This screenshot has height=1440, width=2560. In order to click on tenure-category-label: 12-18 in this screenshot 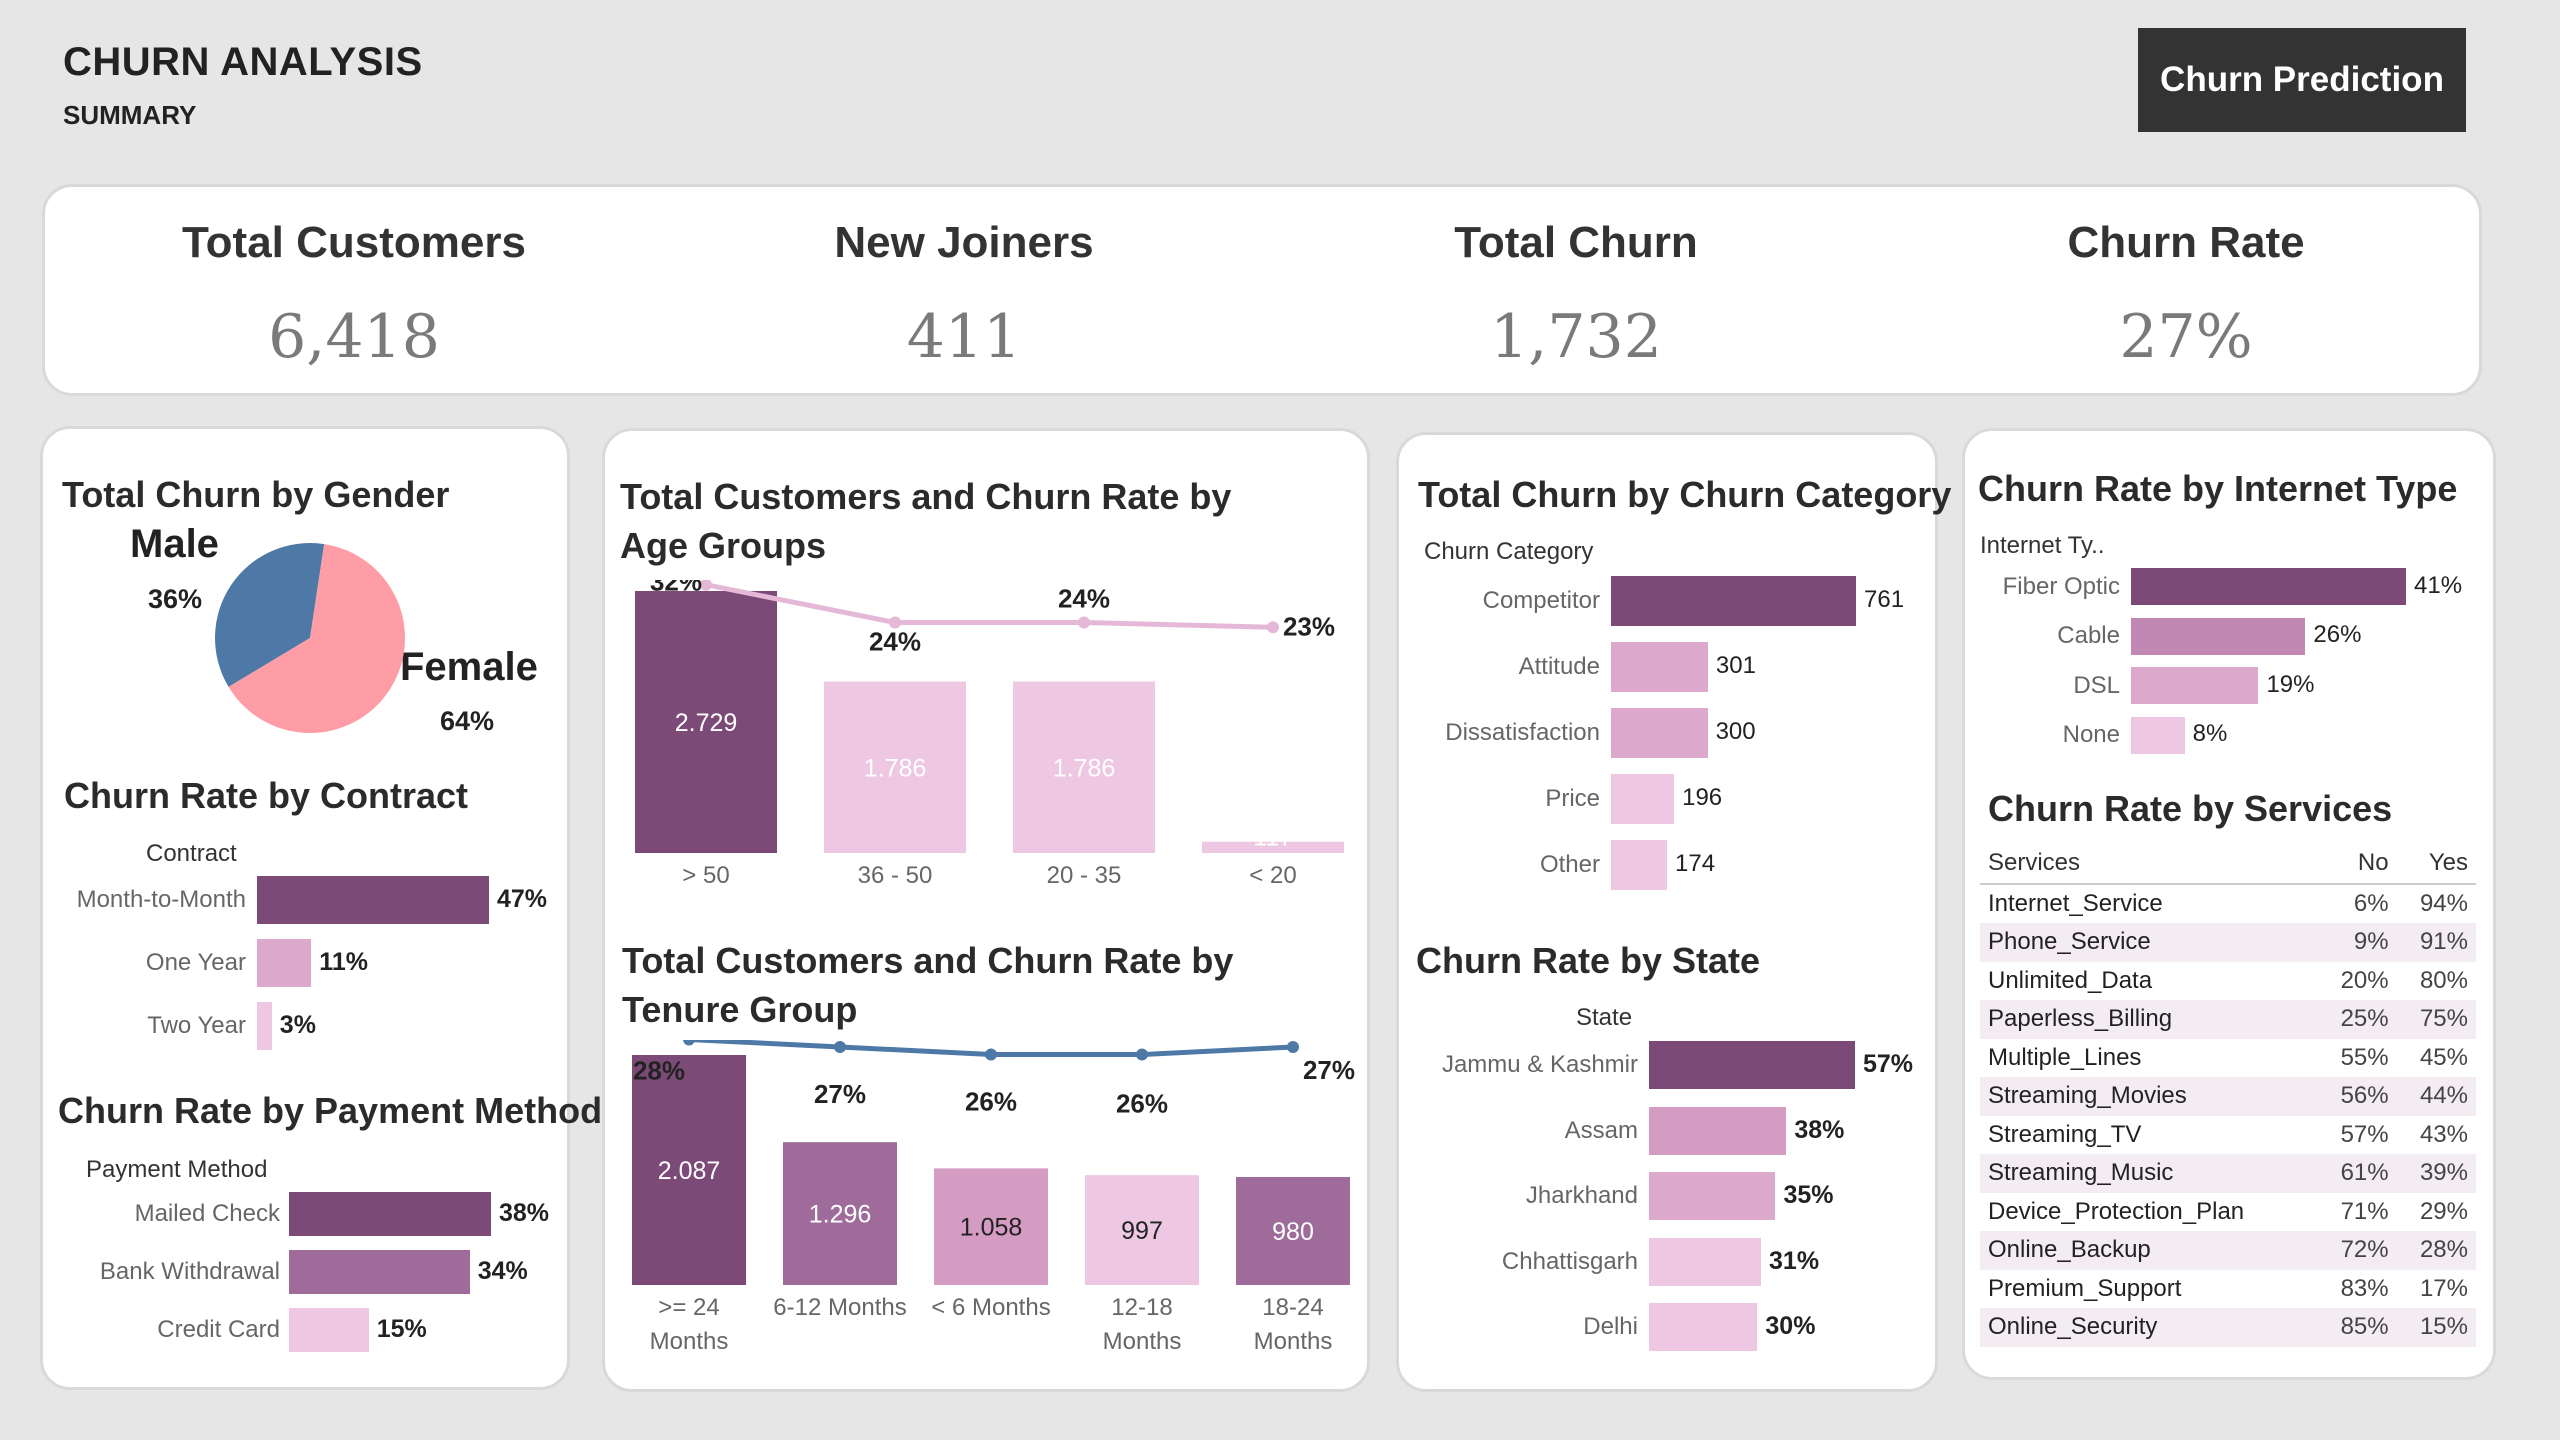, I will do `click(1141, 1307)`.